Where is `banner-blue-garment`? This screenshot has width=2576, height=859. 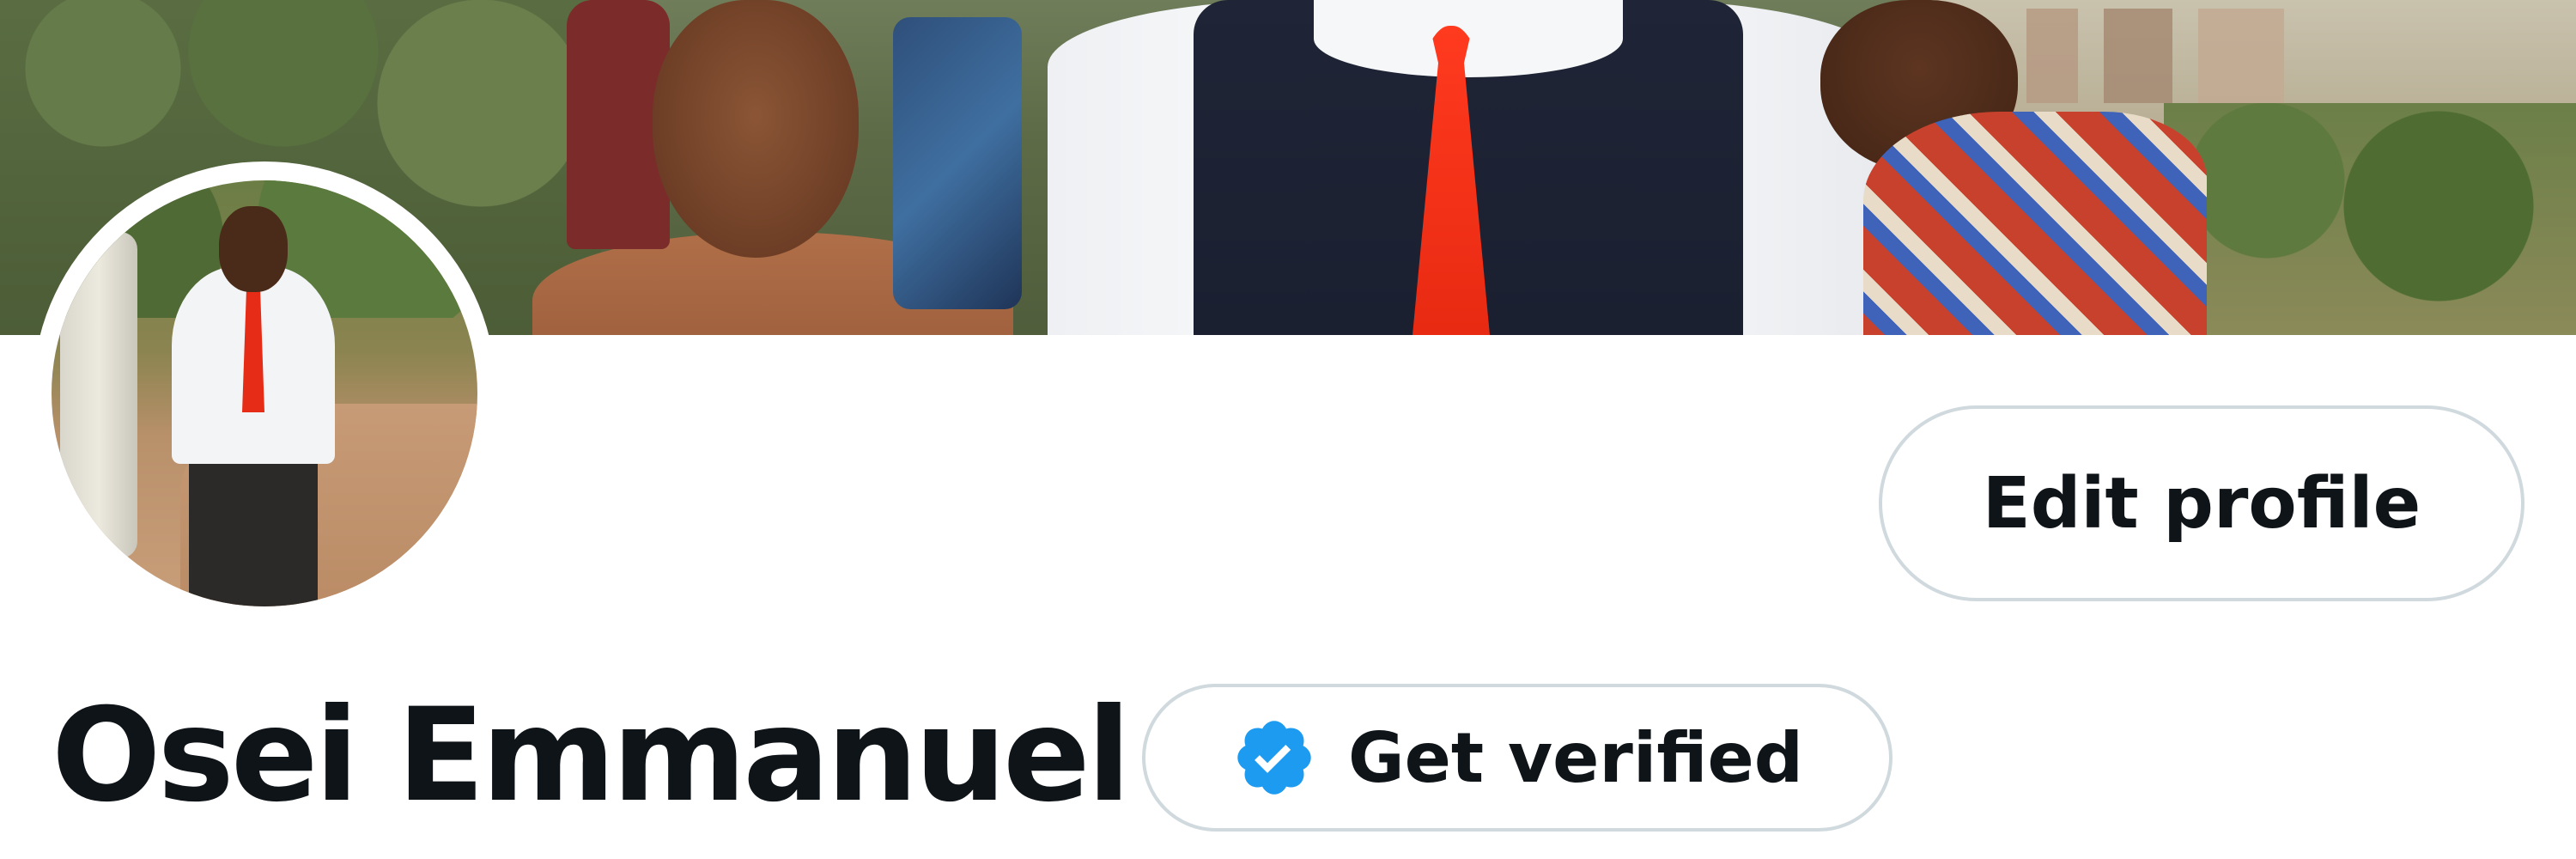
banner-blue-garment is located at coordinates (958, 163).